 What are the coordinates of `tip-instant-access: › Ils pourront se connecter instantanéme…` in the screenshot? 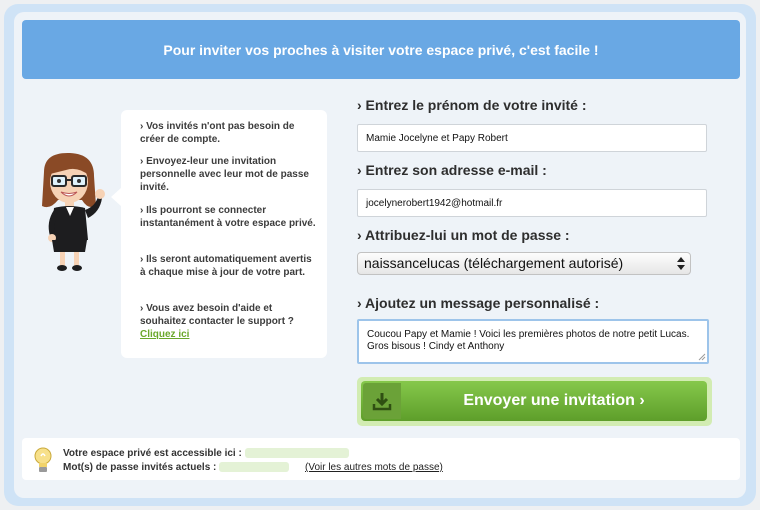 It's located at (228, 217).